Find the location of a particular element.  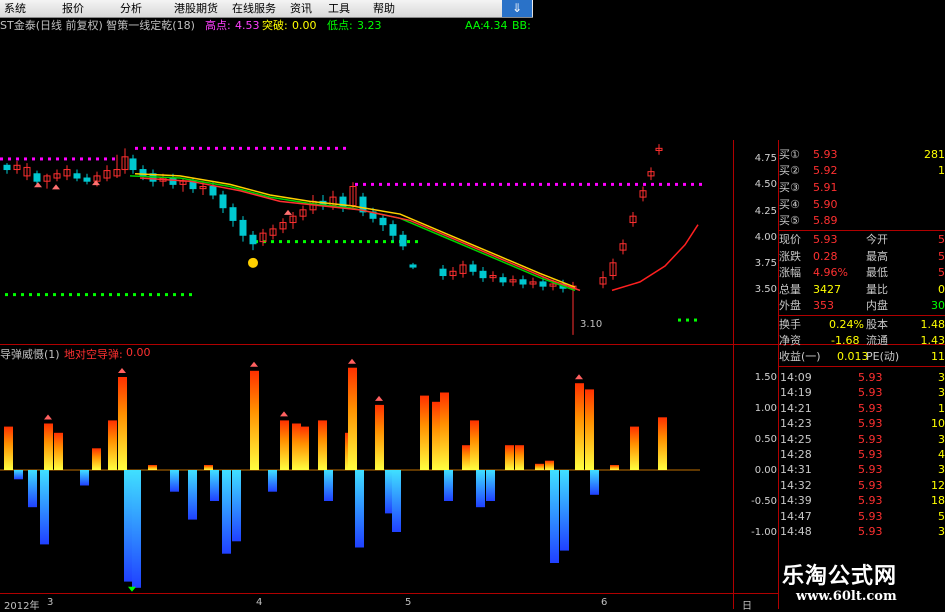

tick-row: 14:325.9312 is located at coordinates (862, 485).